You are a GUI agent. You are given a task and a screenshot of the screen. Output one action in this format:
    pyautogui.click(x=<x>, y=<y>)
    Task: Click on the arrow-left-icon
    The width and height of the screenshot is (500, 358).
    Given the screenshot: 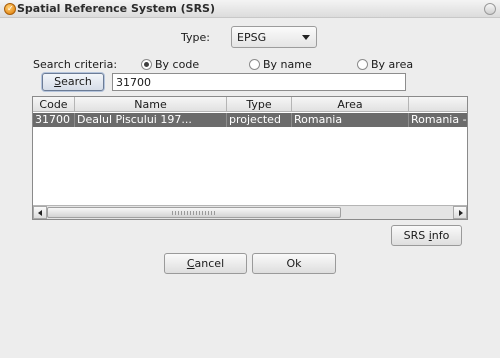 What is the action you would take?
    pyautogui.click(x=40, y=213)
    